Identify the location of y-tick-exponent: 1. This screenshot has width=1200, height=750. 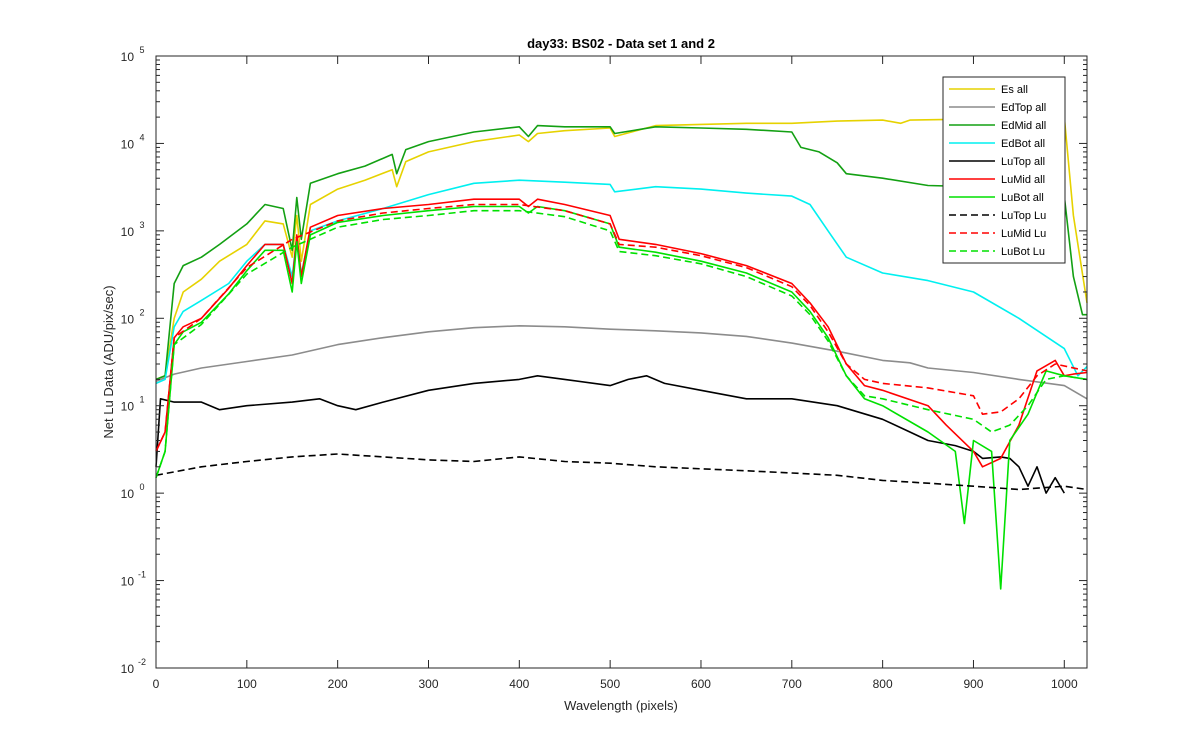
(141, 400).